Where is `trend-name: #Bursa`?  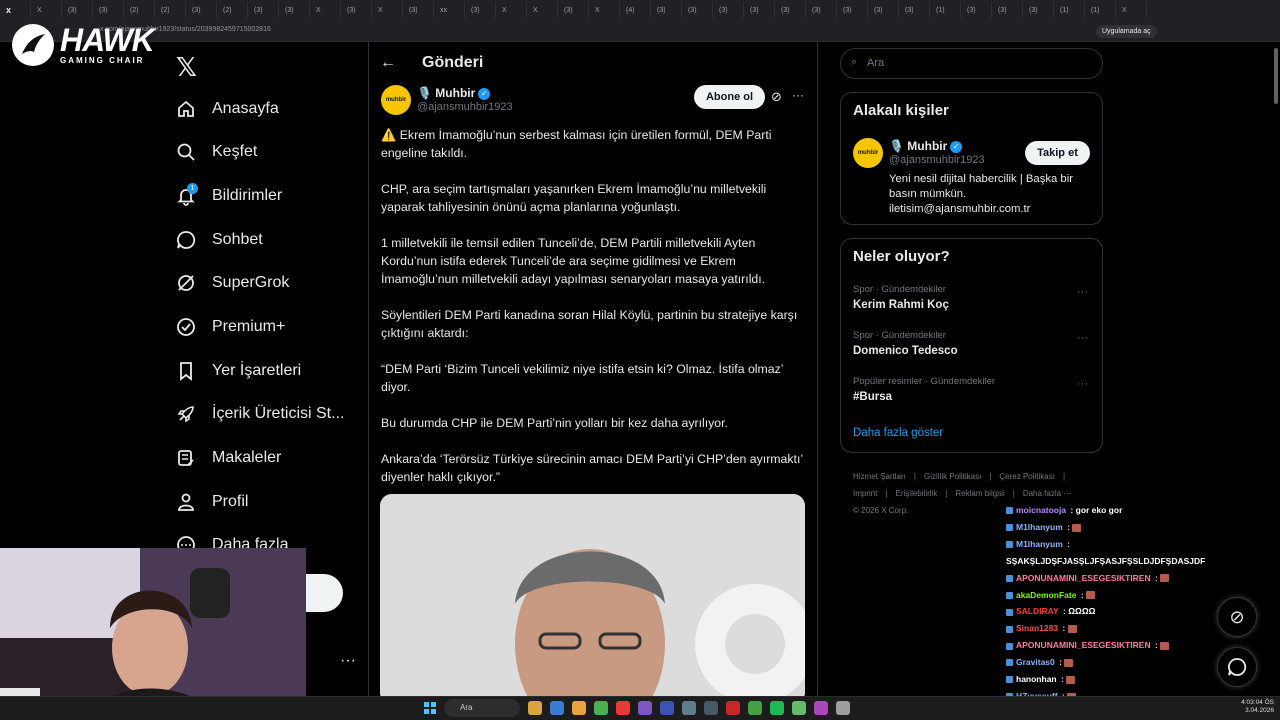 trend-name: #Bursa is located at coordinates (872, 397).